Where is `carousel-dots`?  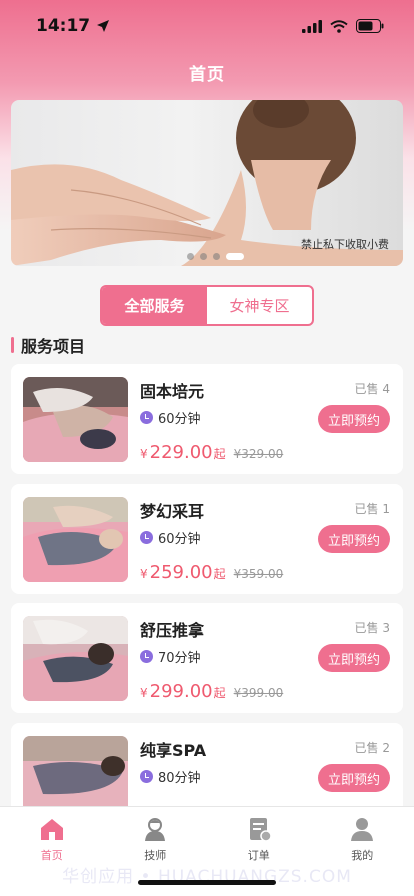 carousel-dots is located at coordinates (215, 256).